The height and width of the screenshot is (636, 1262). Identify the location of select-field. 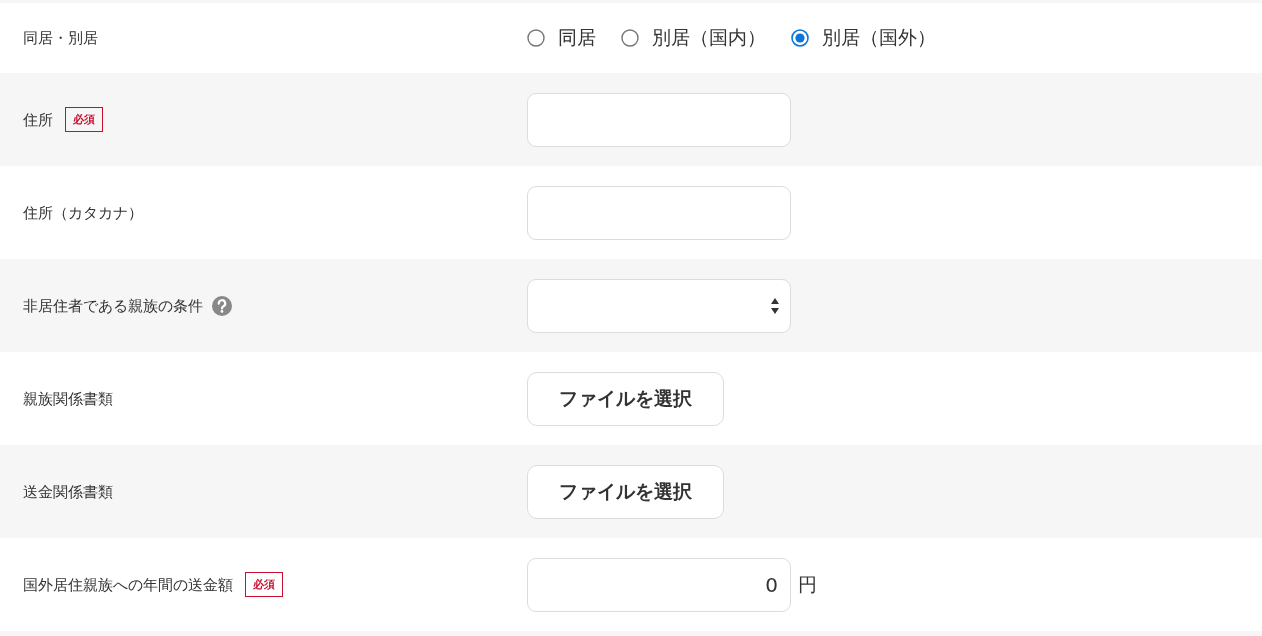
(659, 305).